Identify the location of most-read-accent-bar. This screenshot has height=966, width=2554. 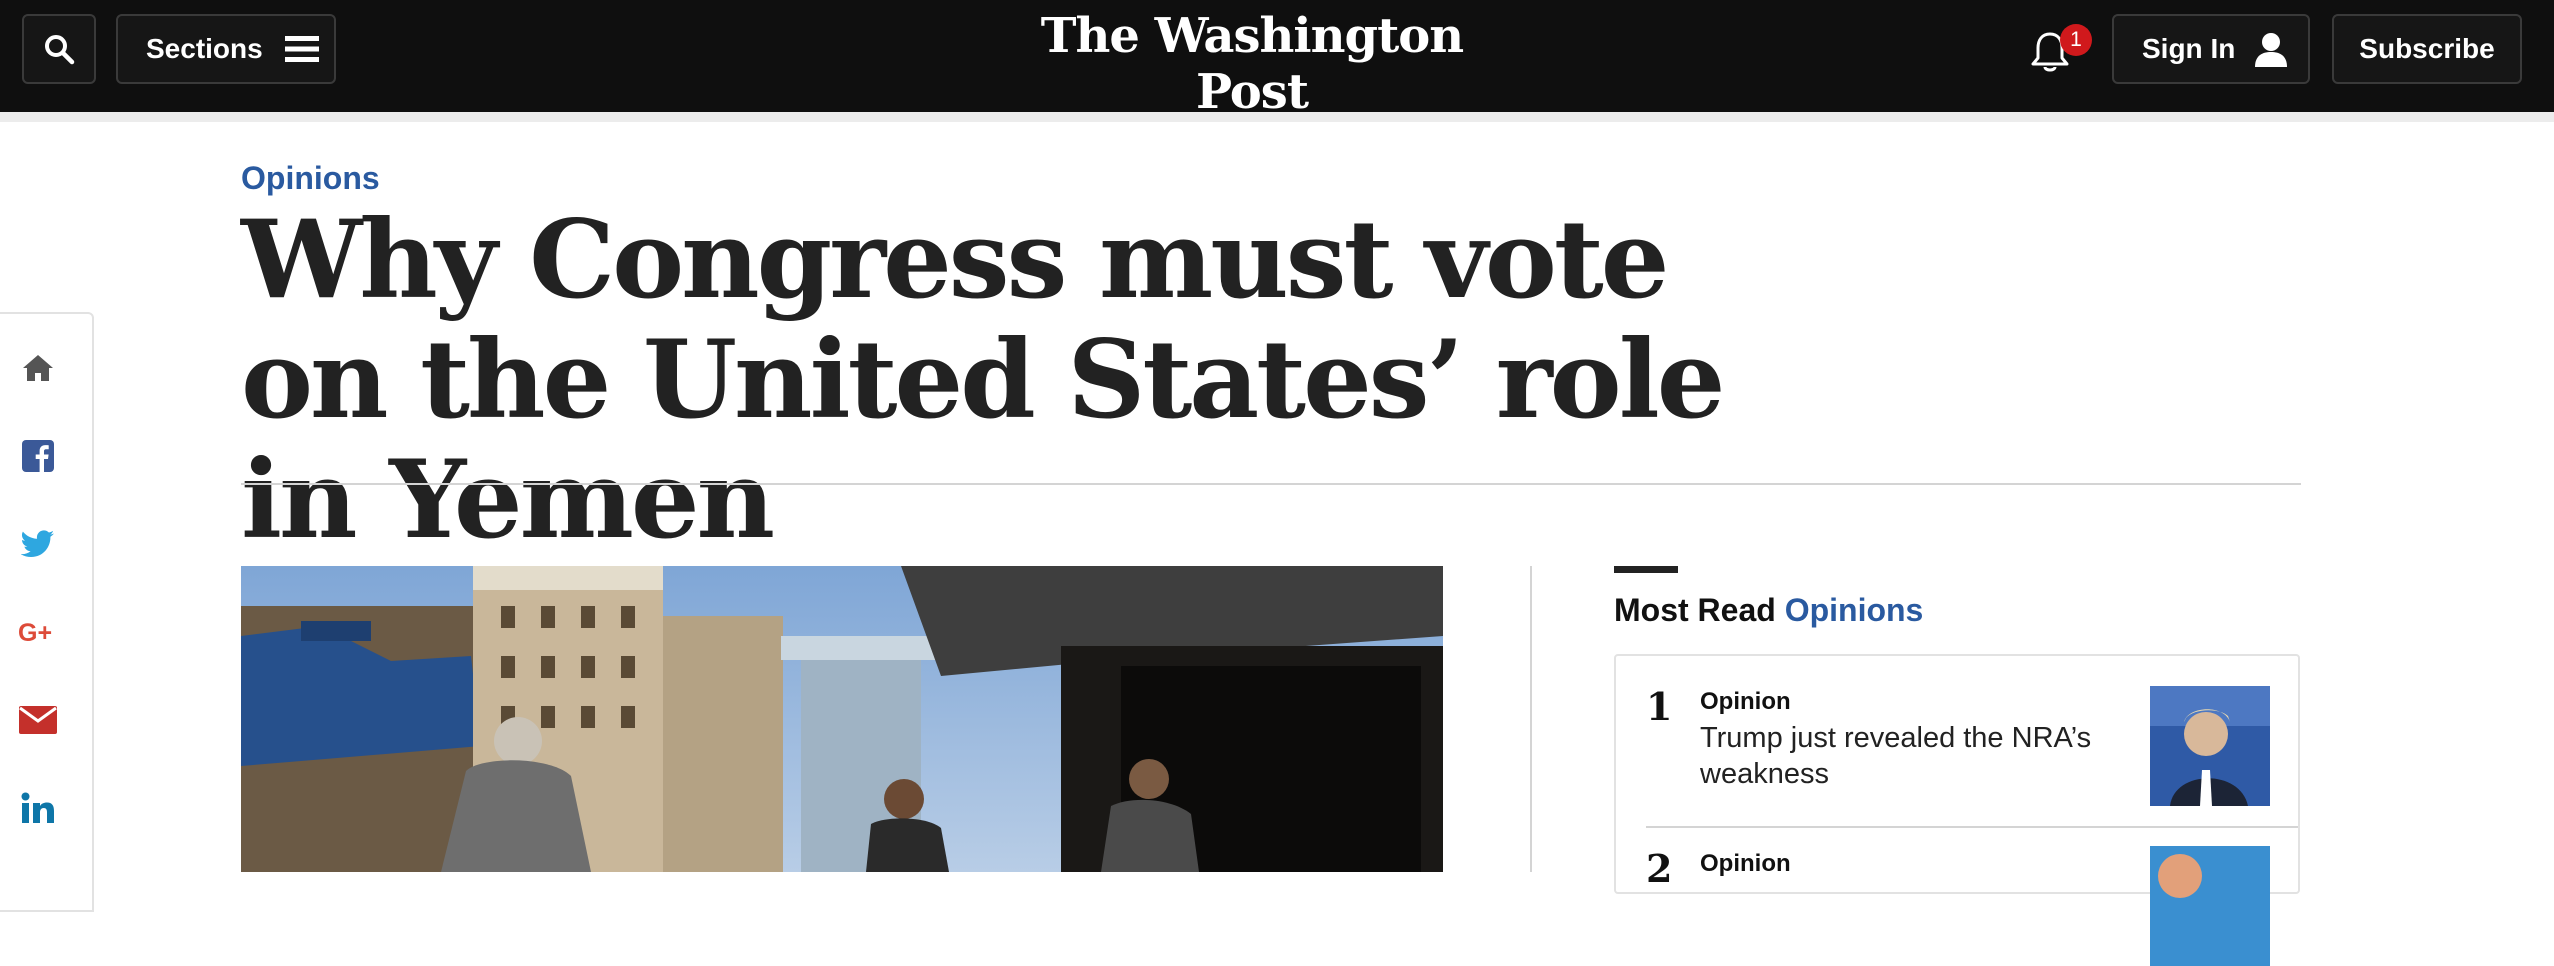
(1646, 569).